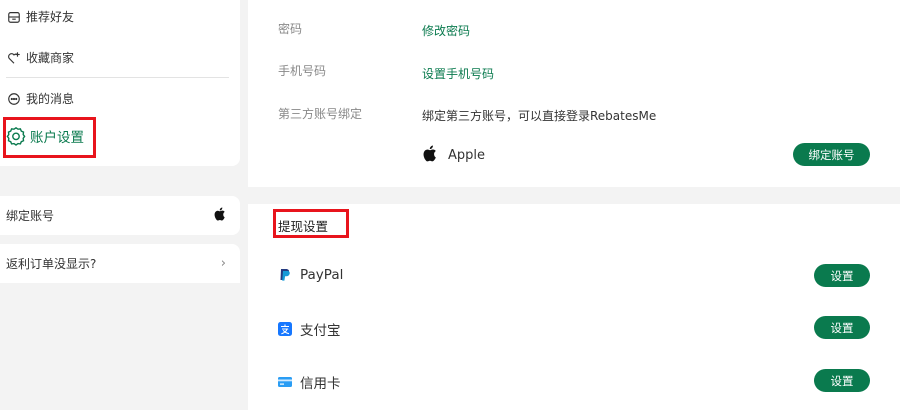  Describe the element at coordinates (50, 58) in the screenshot. I see `sidebar-item-label: 收藏商家` at that location.